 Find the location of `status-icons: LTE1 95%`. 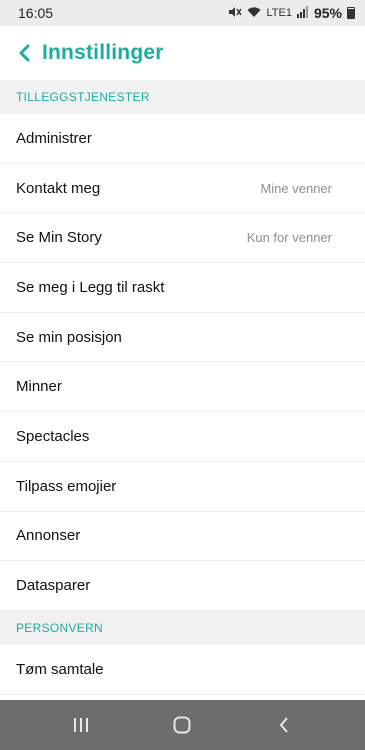

status-icons: LTE1 95% is located at coordinates (291, 13).